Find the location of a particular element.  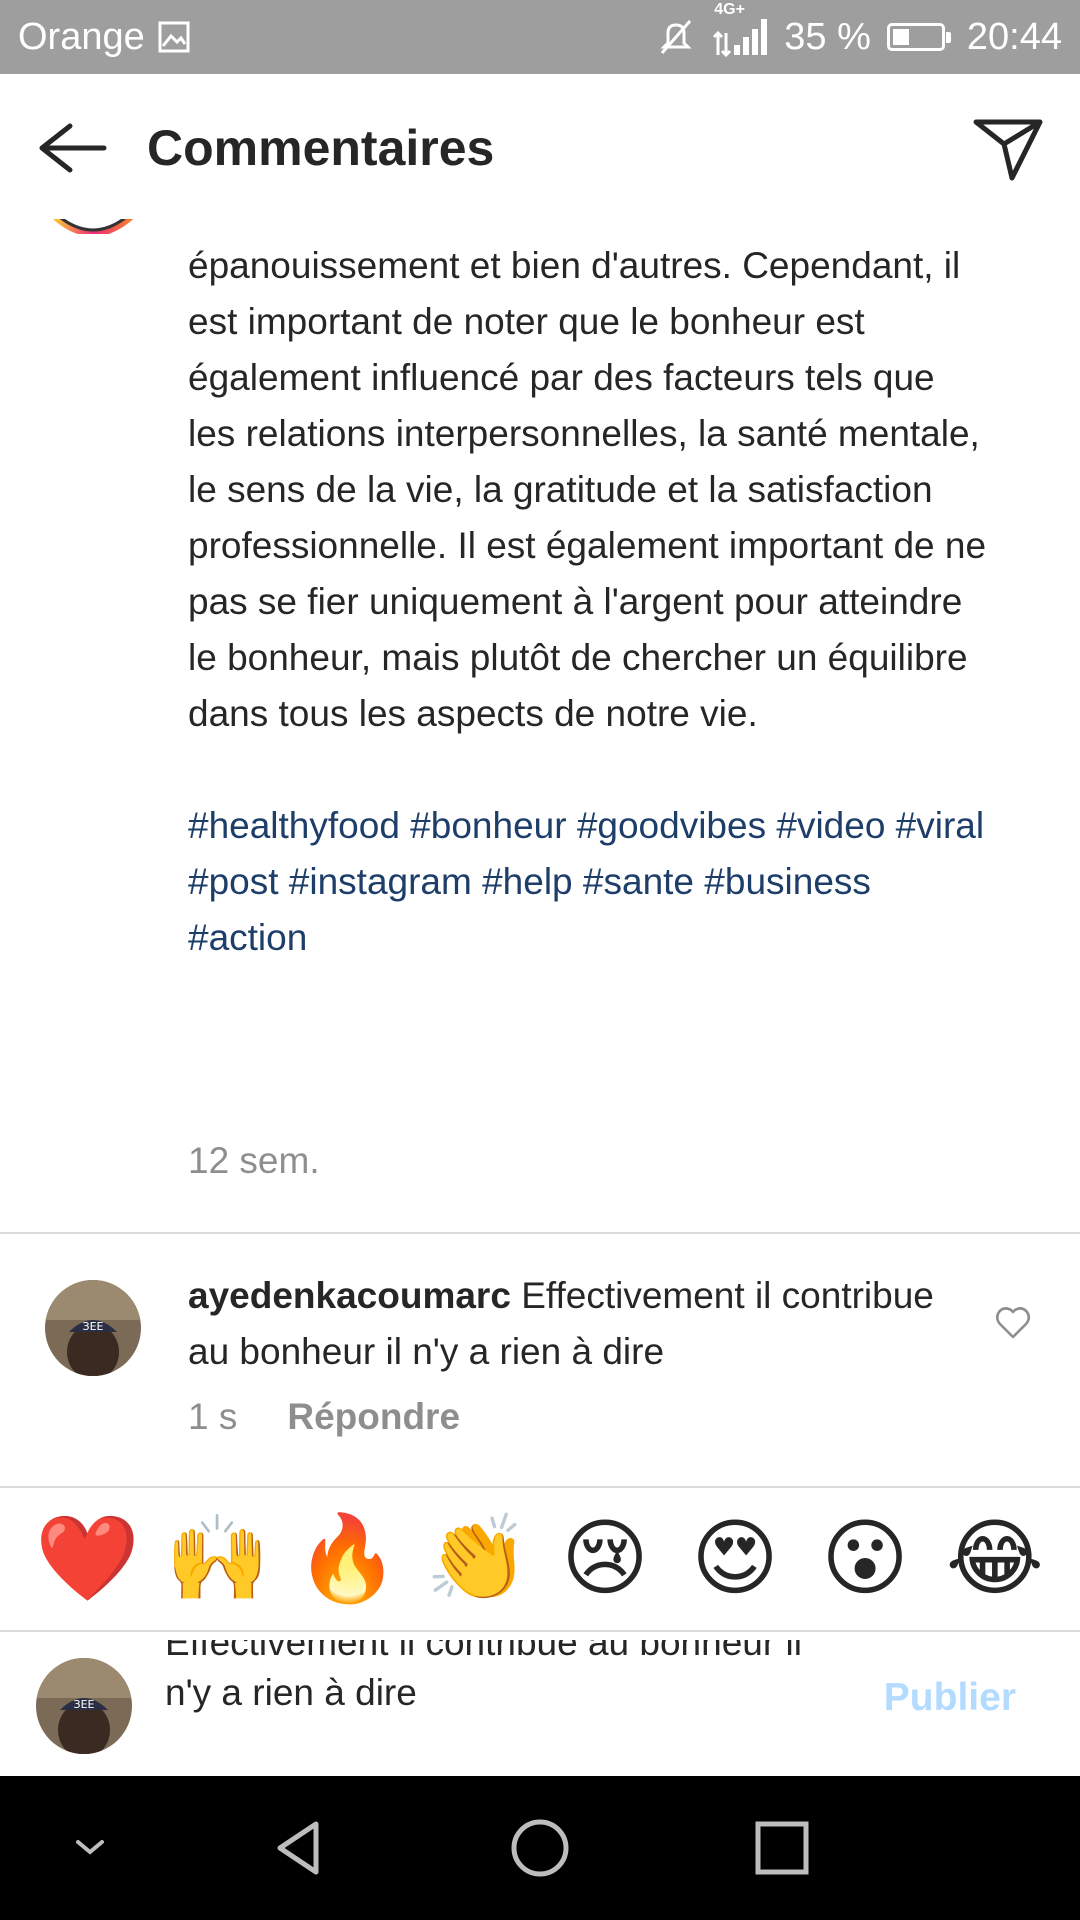

comment-username: ayedenkacoumarc is located at coordinates (349, 1295).